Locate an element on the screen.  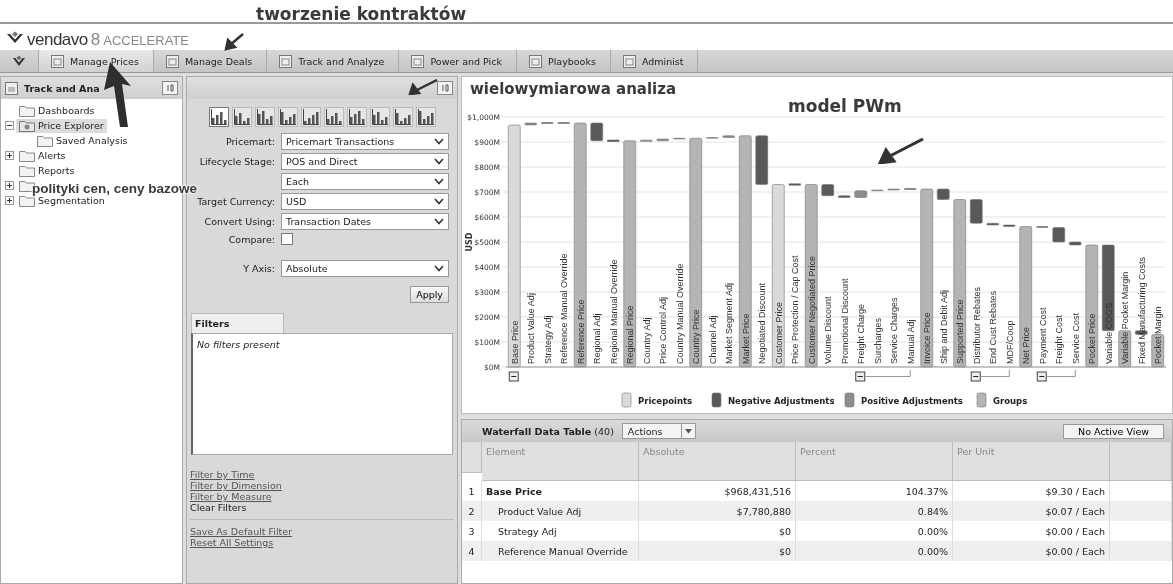
panel-icon is located at coordinates (11, 88).